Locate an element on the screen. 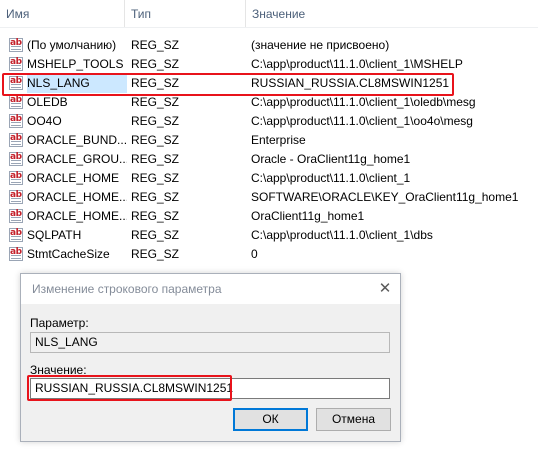 This screenshot has width=538, height=453. cancel-button: Отмена is located at coordinates (353, 419).